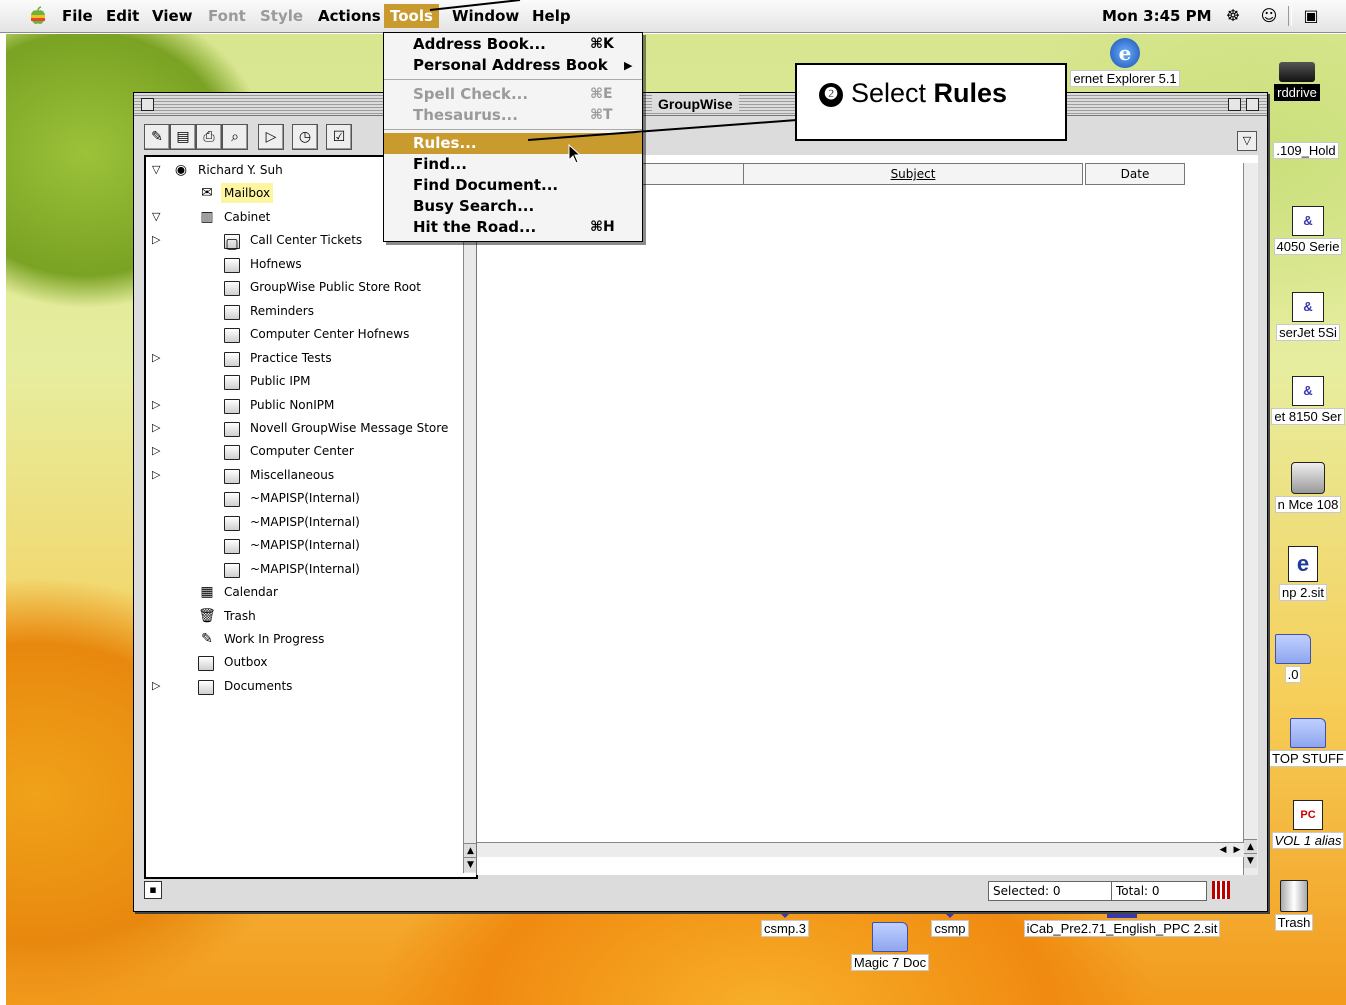  I want to click on folder-tree-item: GroupWise Public Store Root, so click(304, 287).